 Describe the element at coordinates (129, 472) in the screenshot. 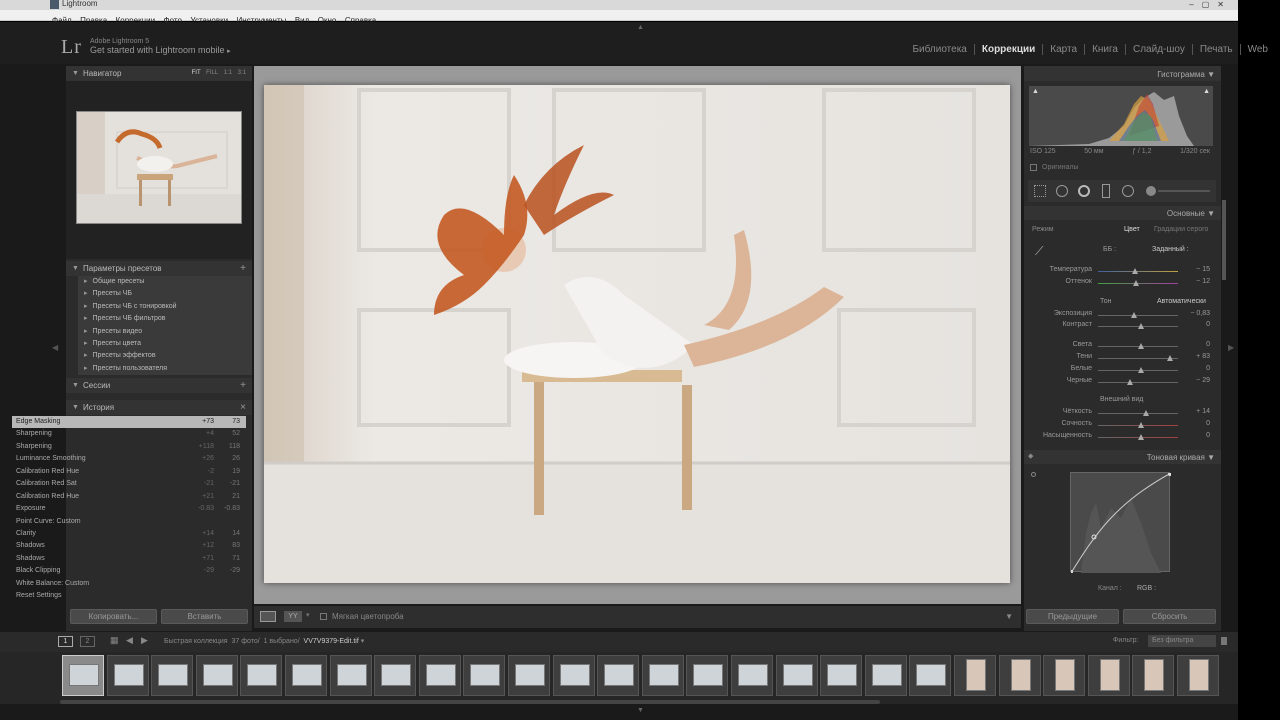

I see `history-row: Calibration Red Hue -2 19` at that location.